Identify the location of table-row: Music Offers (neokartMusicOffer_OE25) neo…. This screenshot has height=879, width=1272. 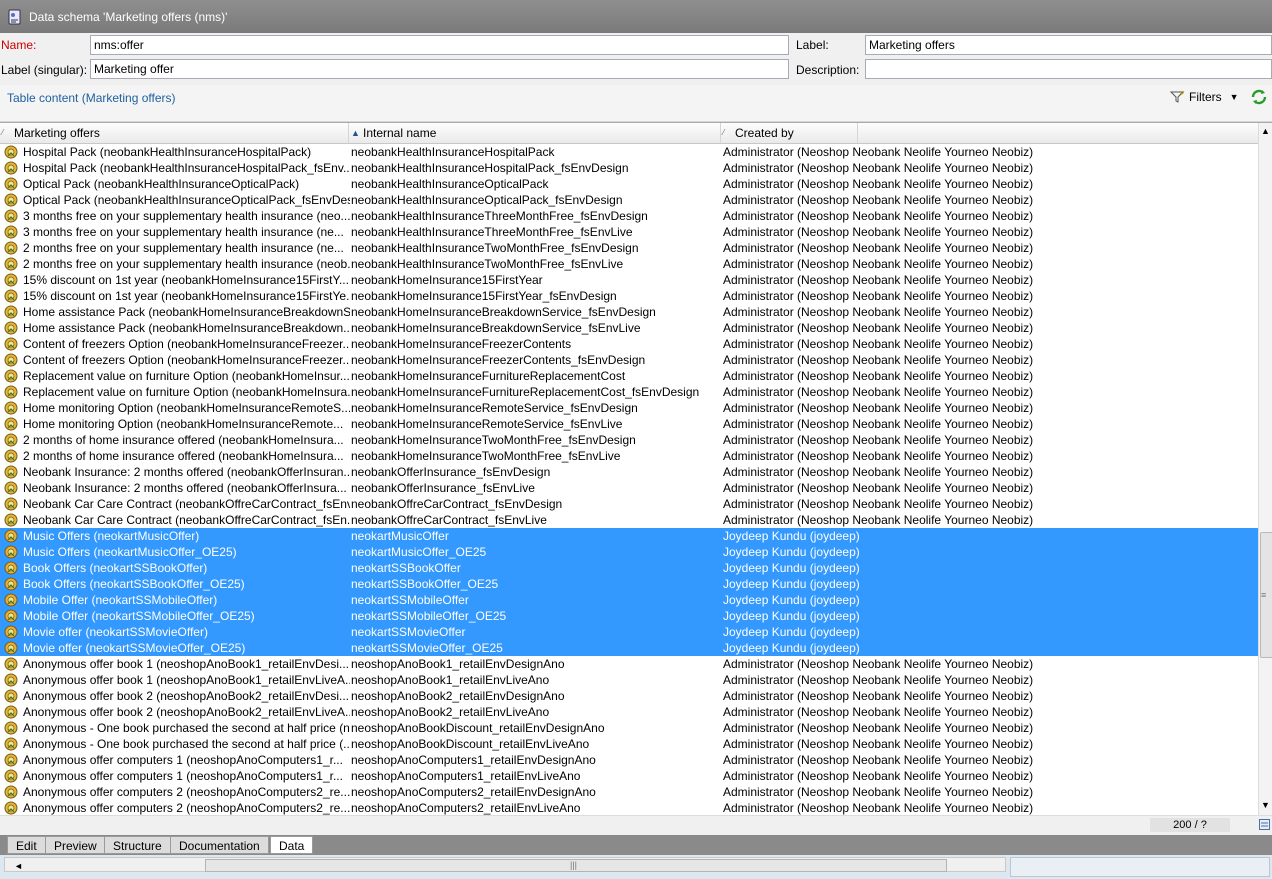
(629, 552).